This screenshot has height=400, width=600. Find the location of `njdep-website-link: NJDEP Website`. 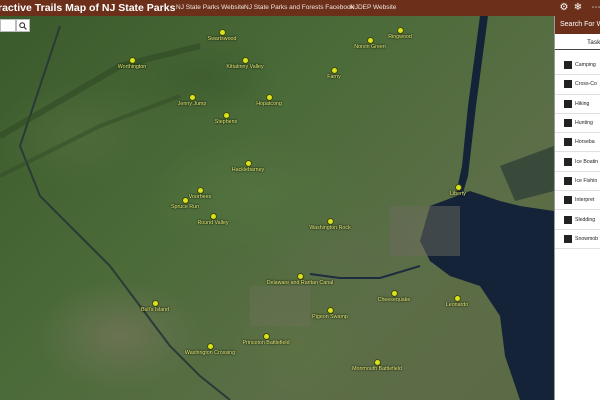

njdep-website-link: NJDEP Website is located at coordinates (373, 8).